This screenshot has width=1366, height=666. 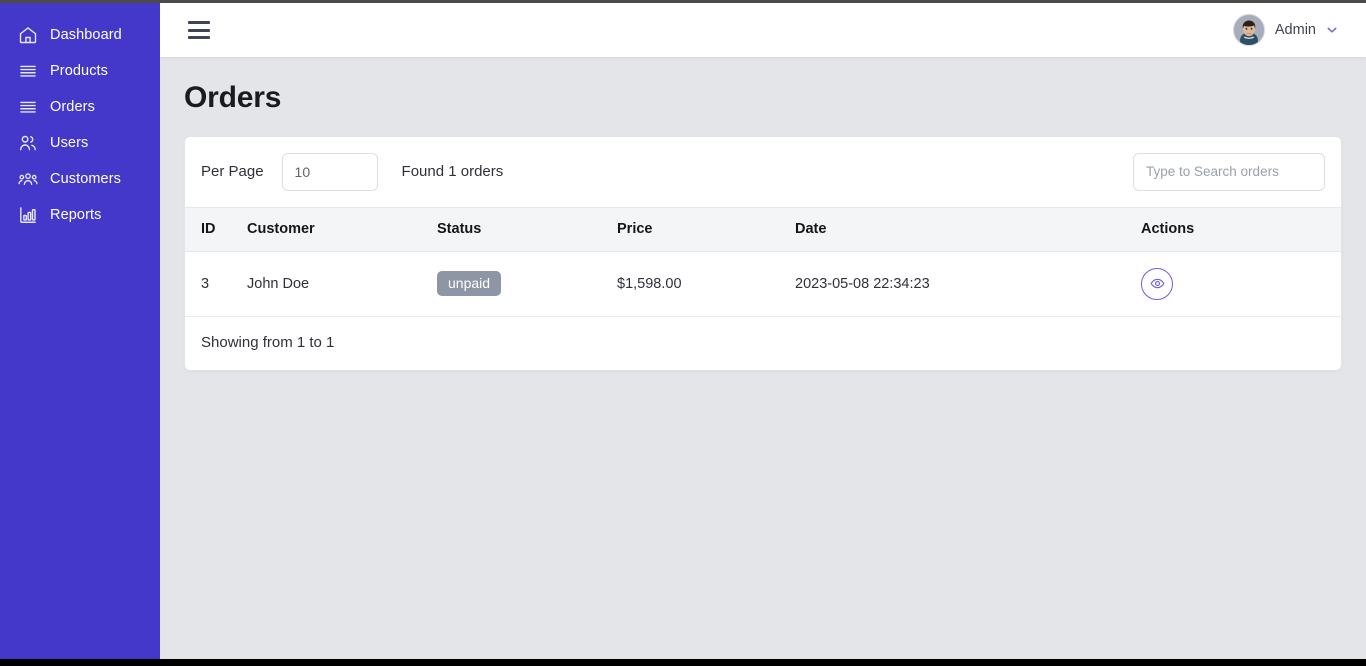 What do you see at coordinates (232, 171) in the screenshot?
I see `per-page-label: Per Page` at bounding box center [232, 171].